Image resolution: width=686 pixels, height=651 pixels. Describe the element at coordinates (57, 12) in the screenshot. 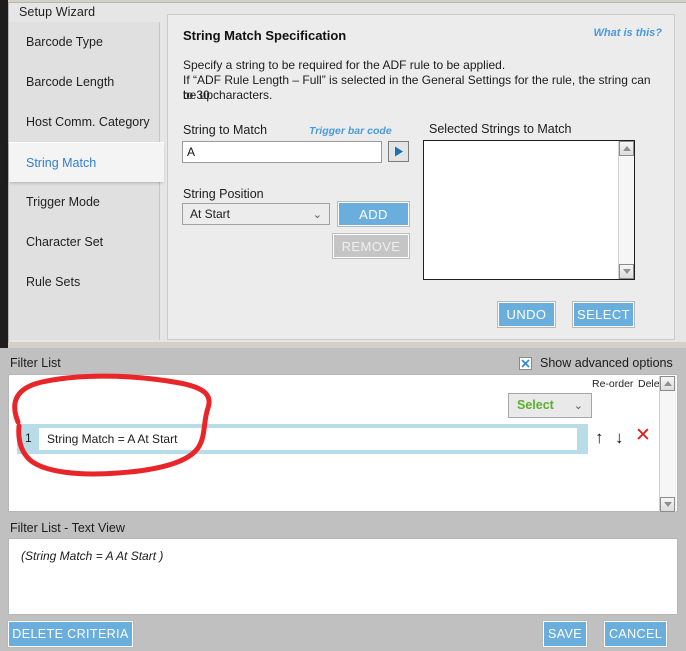

I see `page-title: Setup Wizard` at that location.